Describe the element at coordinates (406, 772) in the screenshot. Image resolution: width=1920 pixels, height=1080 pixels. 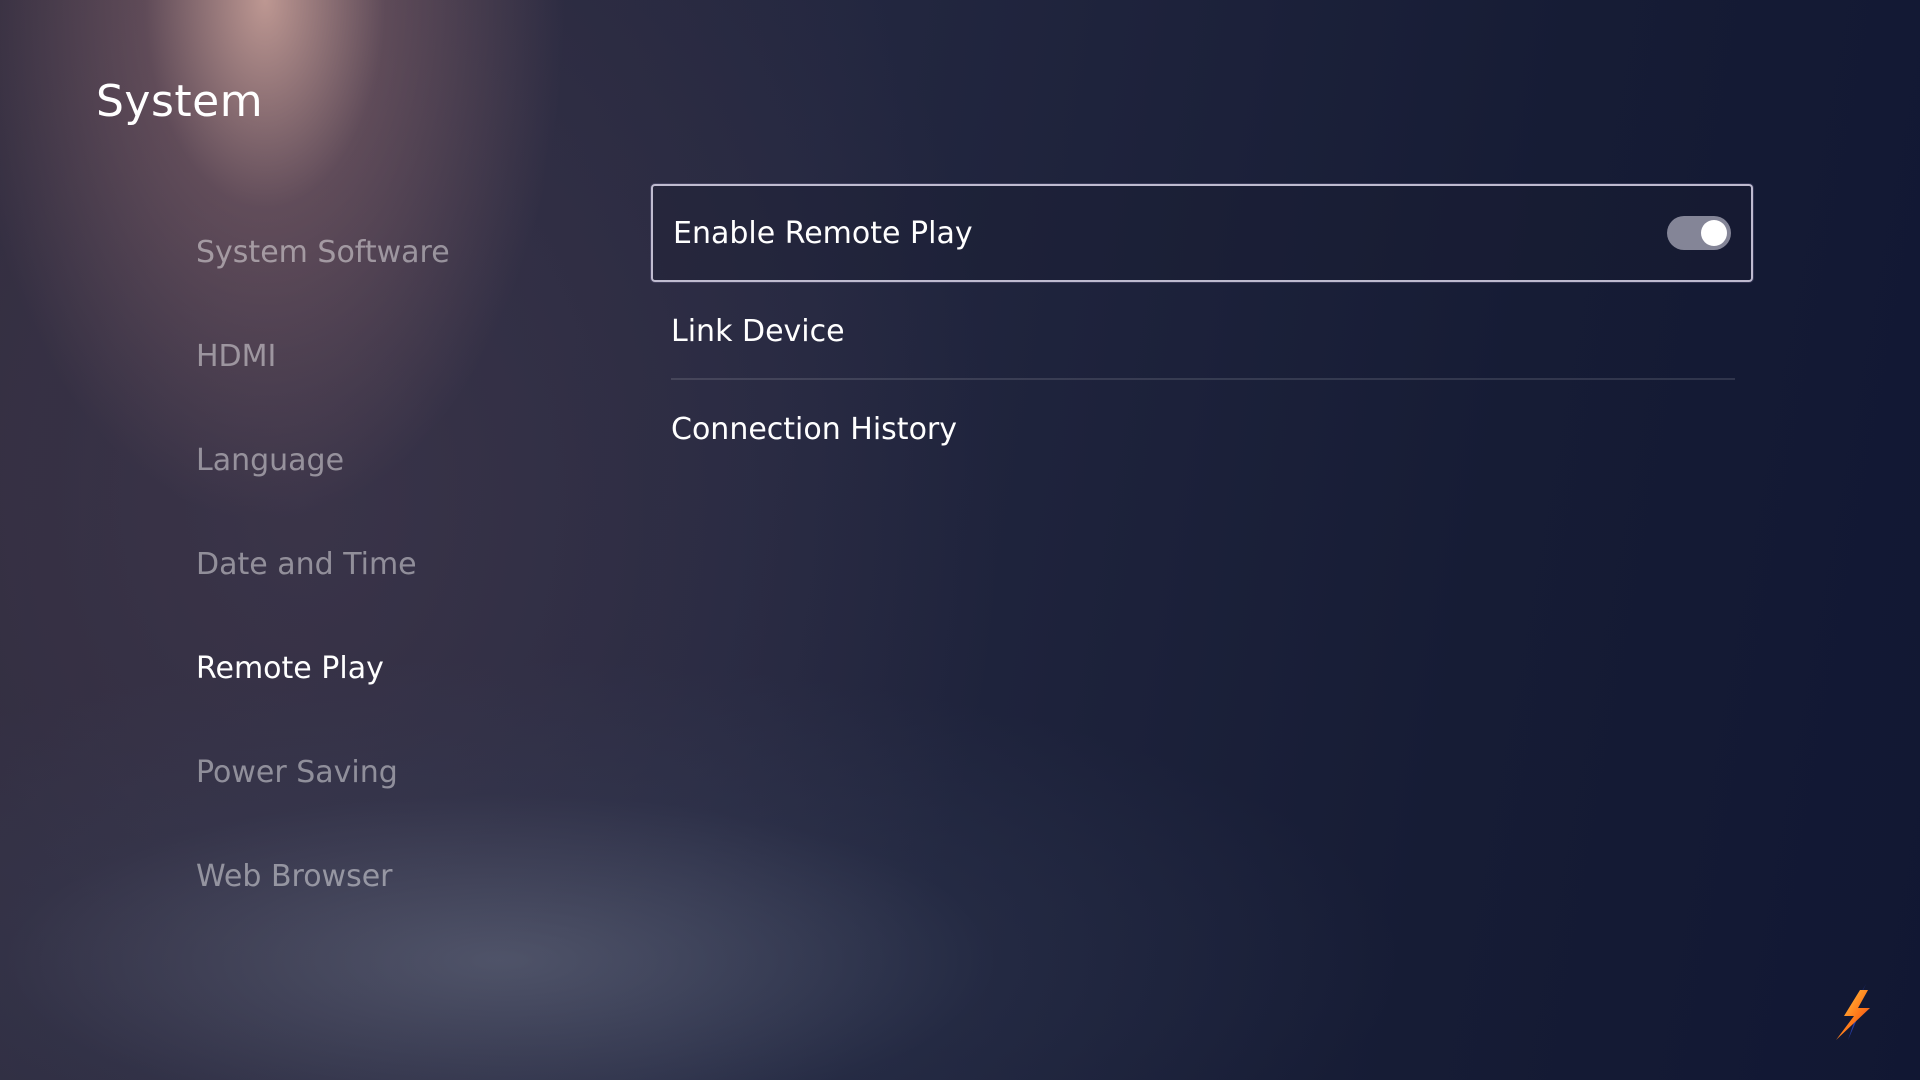
I see `sidebar-item-power-saving: Power Saving` at that location.